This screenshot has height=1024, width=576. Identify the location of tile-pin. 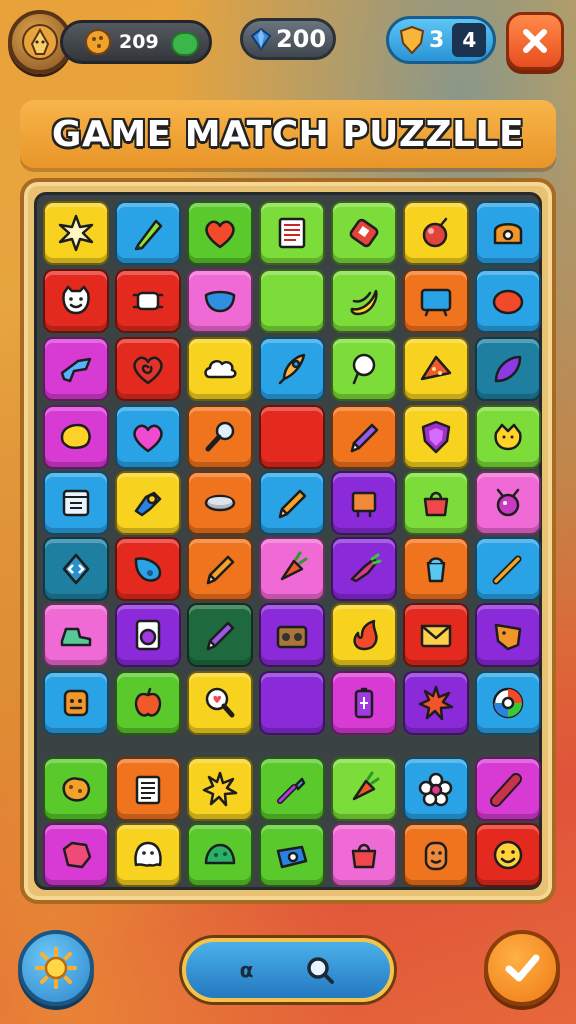
(364, 369).